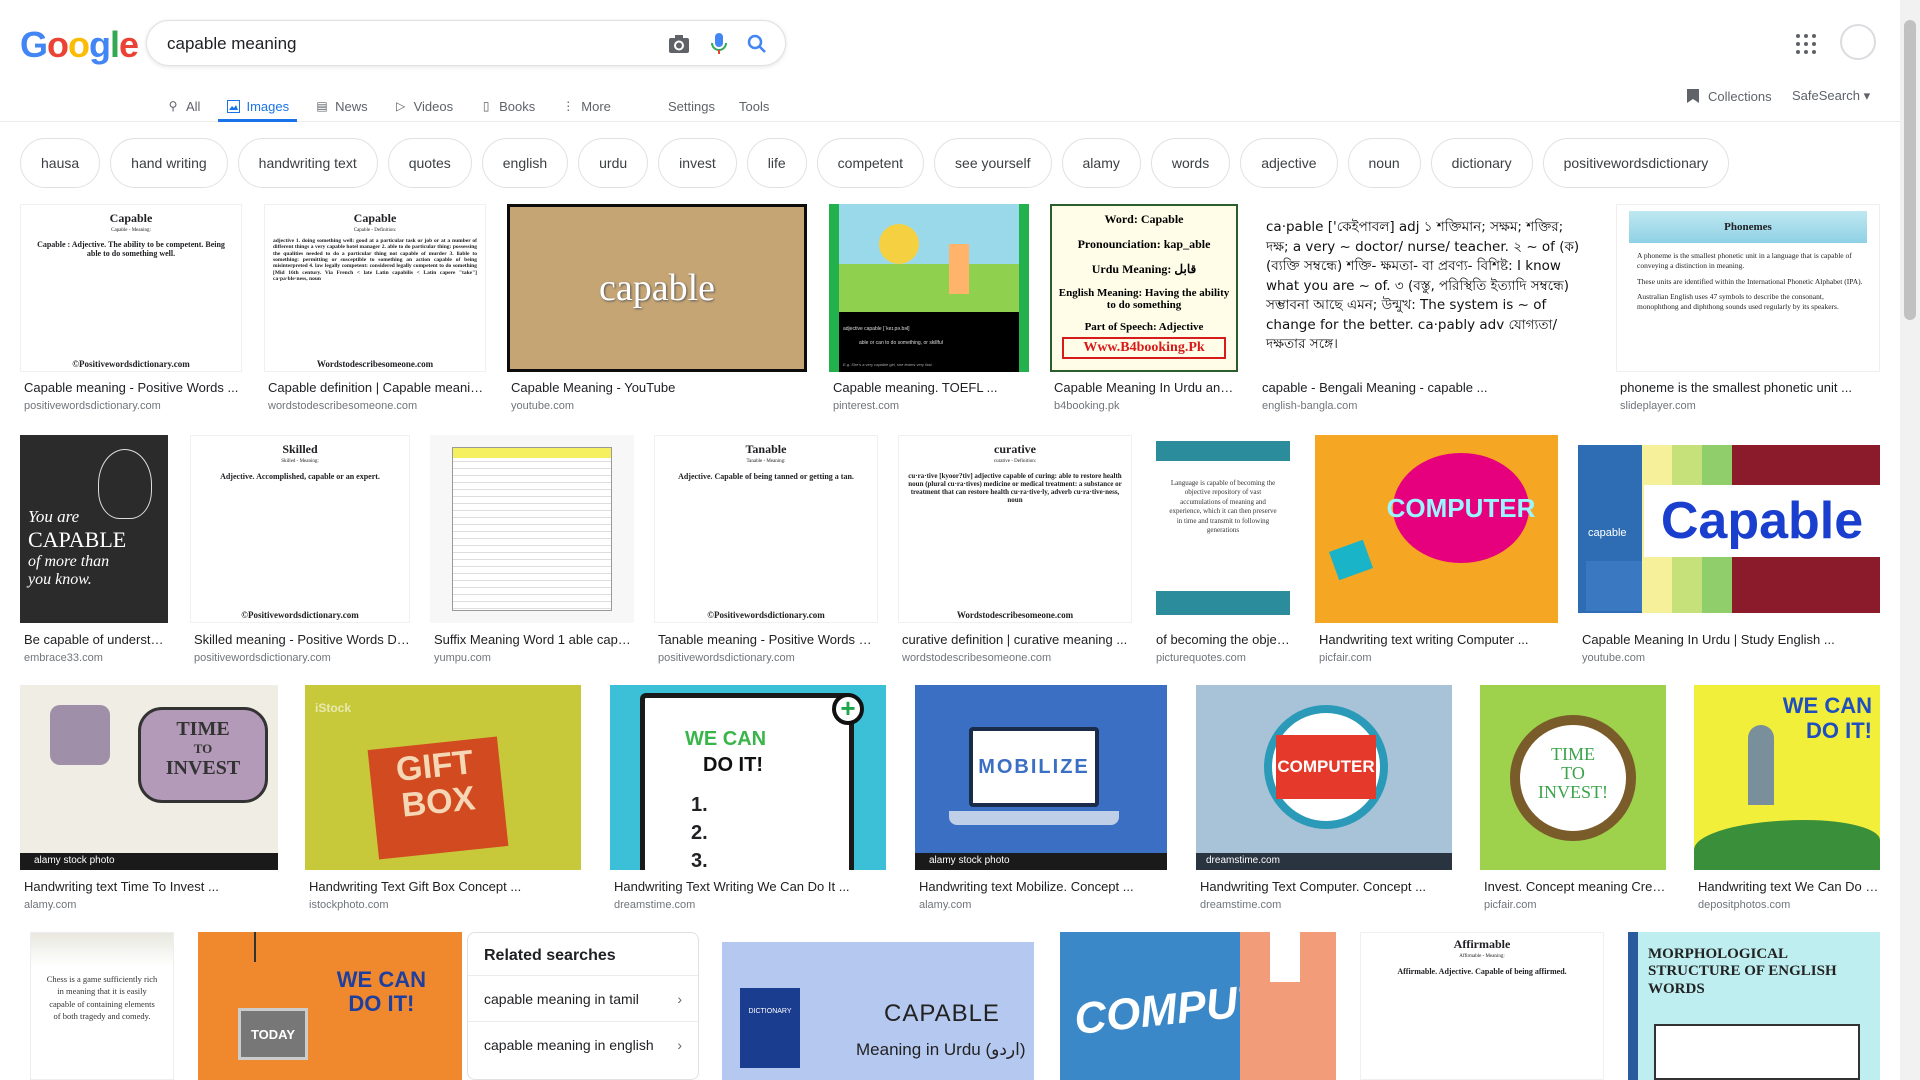 This screenshot has width=1920, height=1080. I want to click on chip: urdu, so click(613, 163).